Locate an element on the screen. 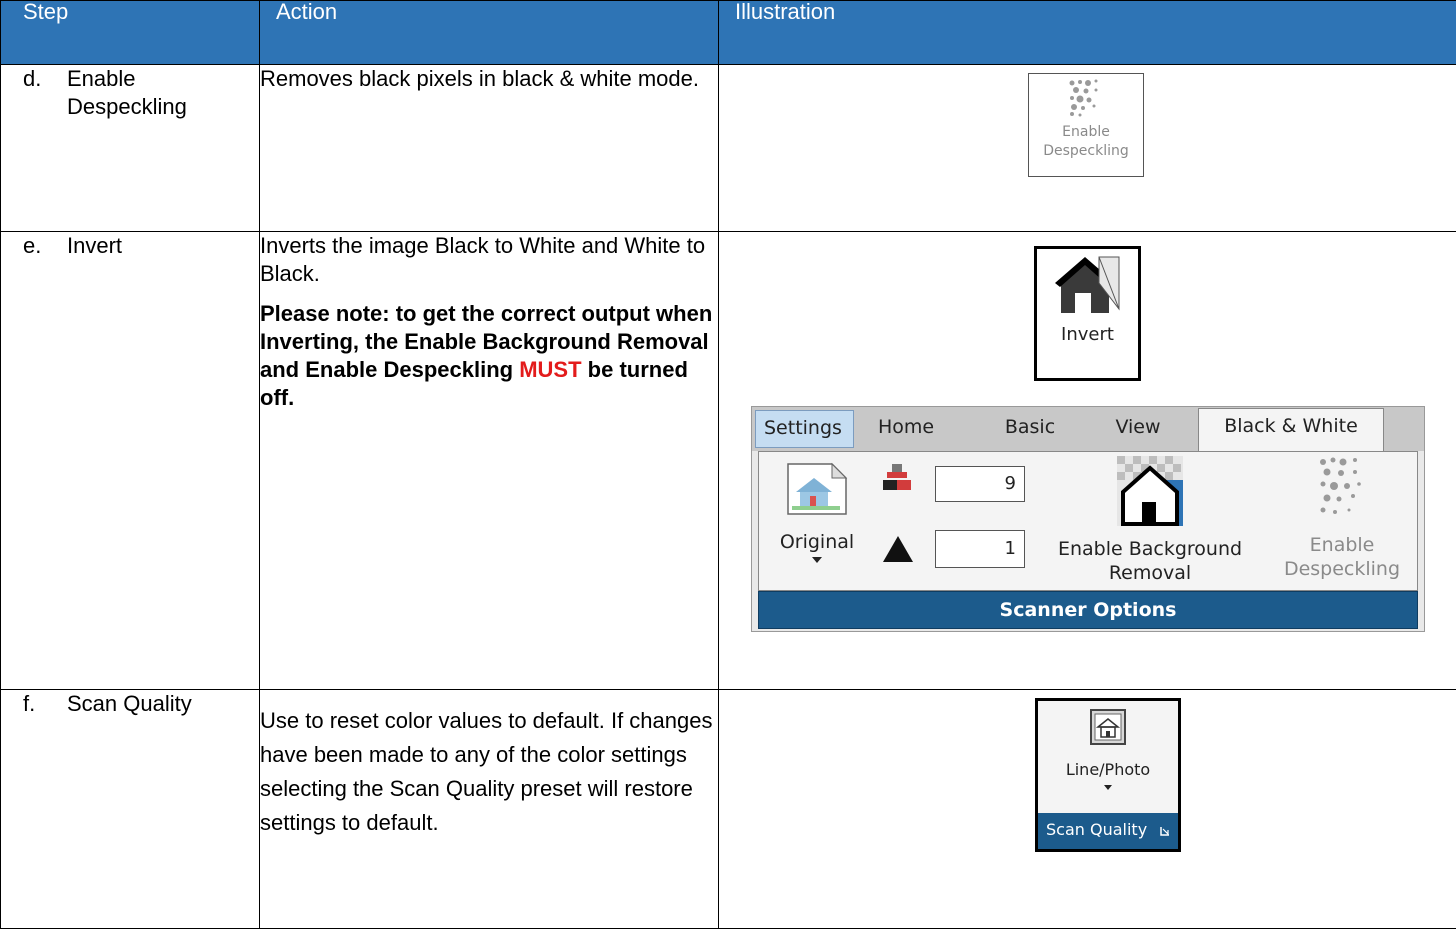 The width and height of the screenshot is (1456, 929). threshold-input: 9 is located at coordinates (980, 484).